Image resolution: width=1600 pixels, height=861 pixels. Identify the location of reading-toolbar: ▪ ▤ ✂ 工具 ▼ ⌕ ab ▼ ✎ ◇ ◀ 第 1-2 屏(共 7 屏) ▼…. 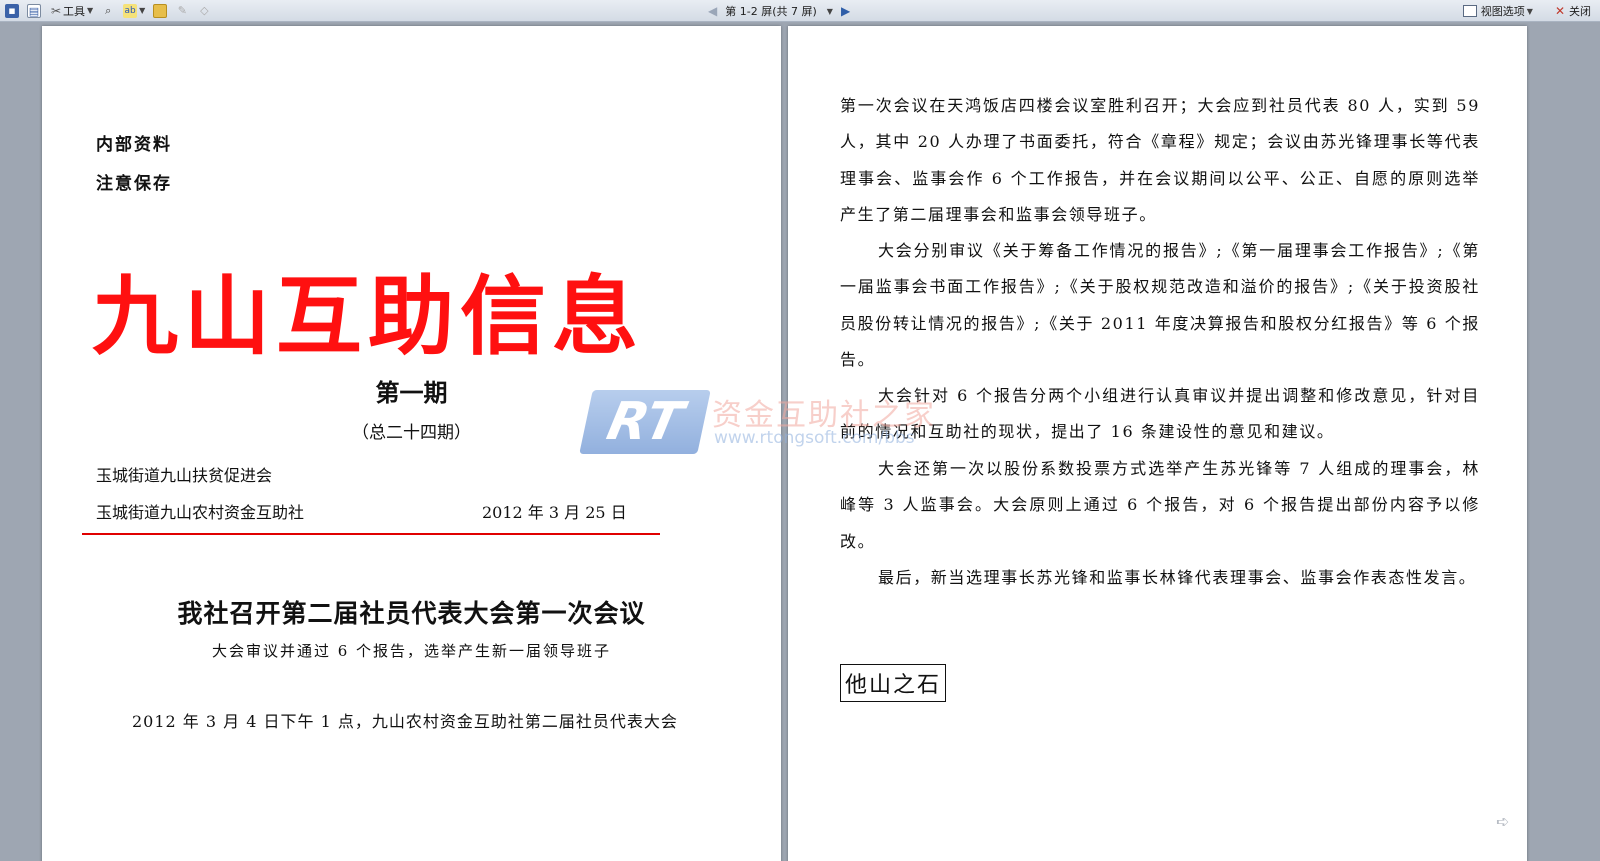
(800, 11).